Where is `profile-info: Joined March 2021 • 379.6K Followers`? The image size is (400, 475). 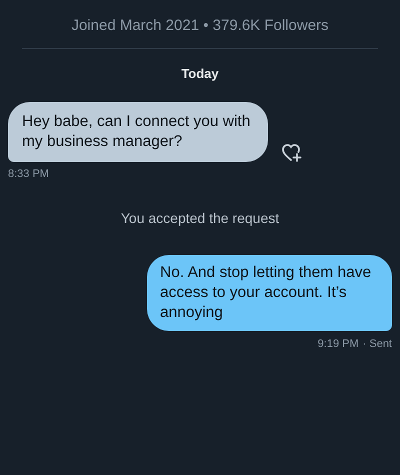
profile-info: Joined March 2021 • 379.6K Followers is located at coordinates (200, 26).